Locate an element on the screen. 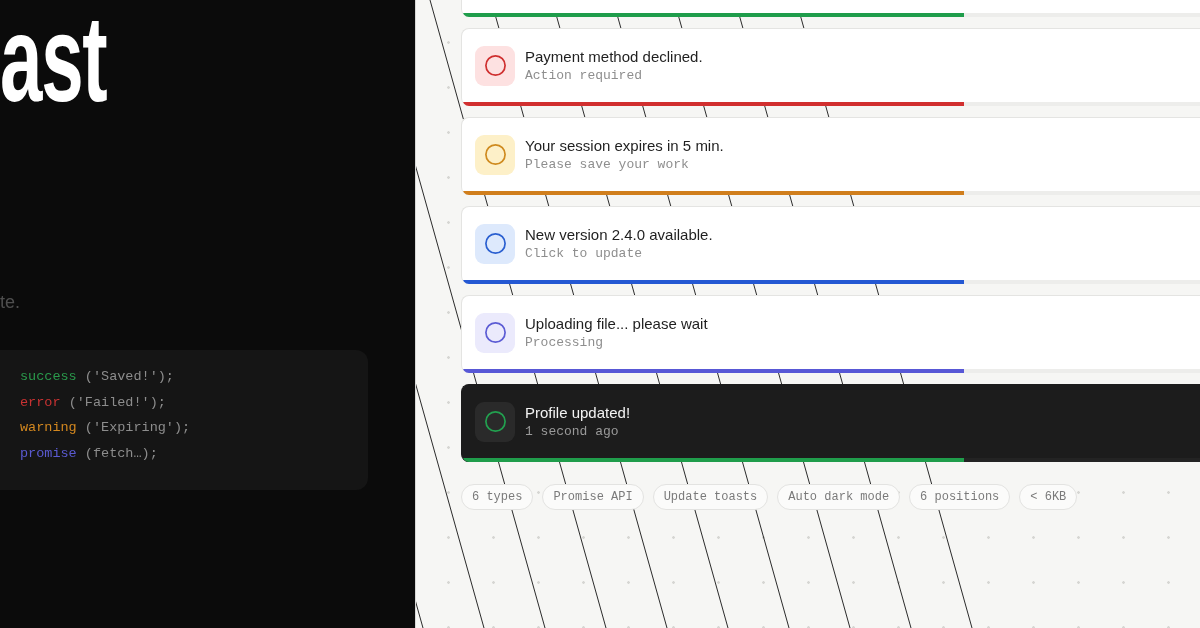 The height and width of the screenshot is (628, 1200). toast-title: New version 2.4.0 available. is located at coordinates (619, 234).